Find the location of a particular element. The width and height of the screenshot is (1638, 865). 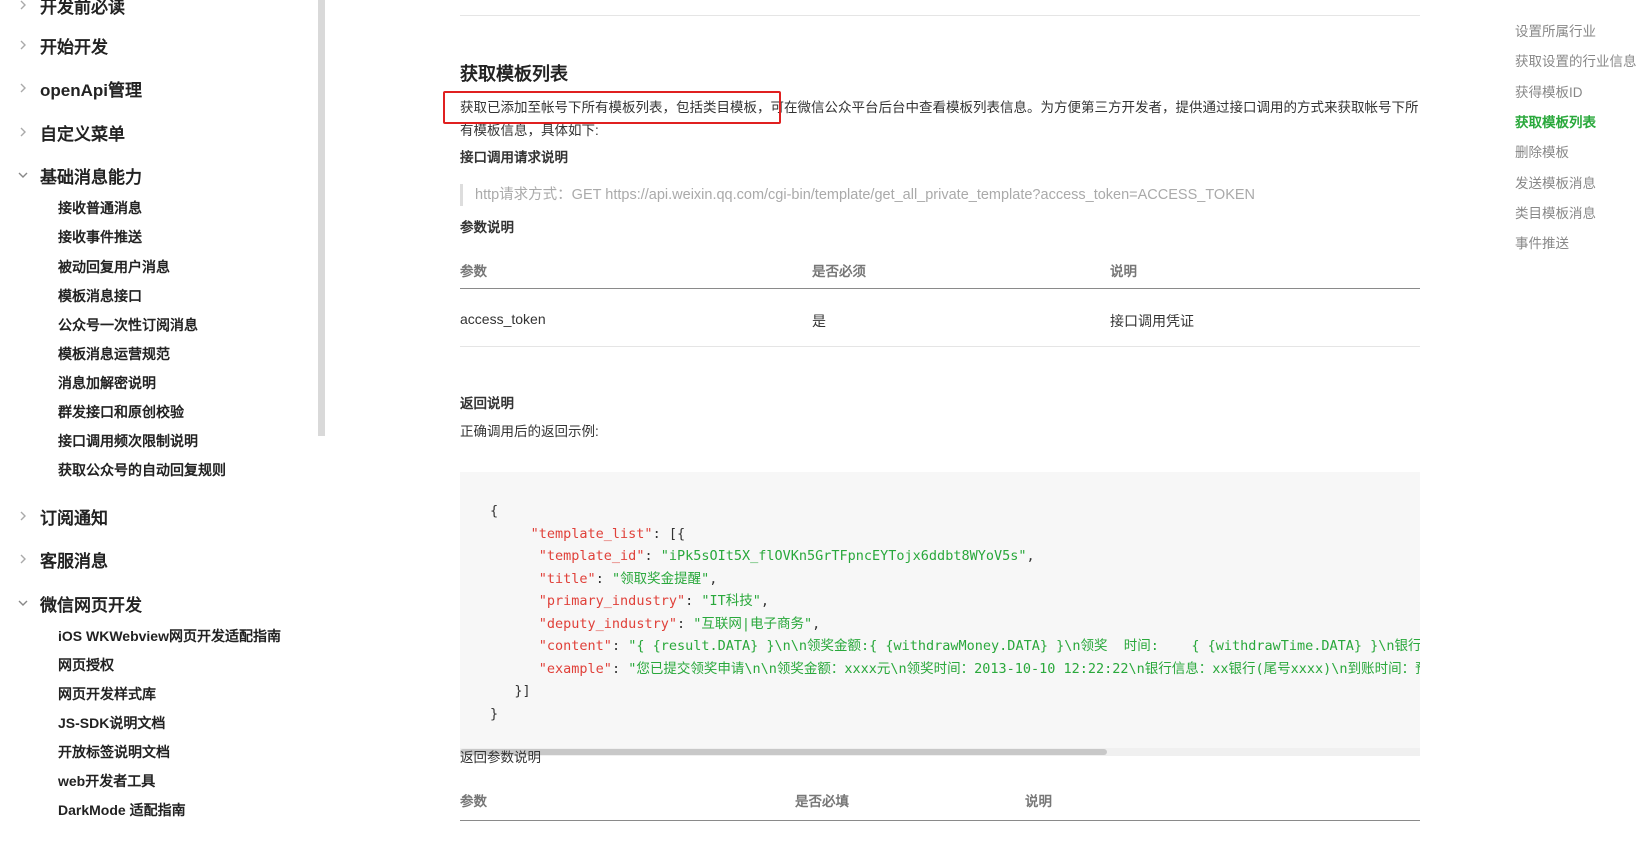

sidebar-item-passive-reply: 被动回复用户消息 is located at coordinates (114, 267).